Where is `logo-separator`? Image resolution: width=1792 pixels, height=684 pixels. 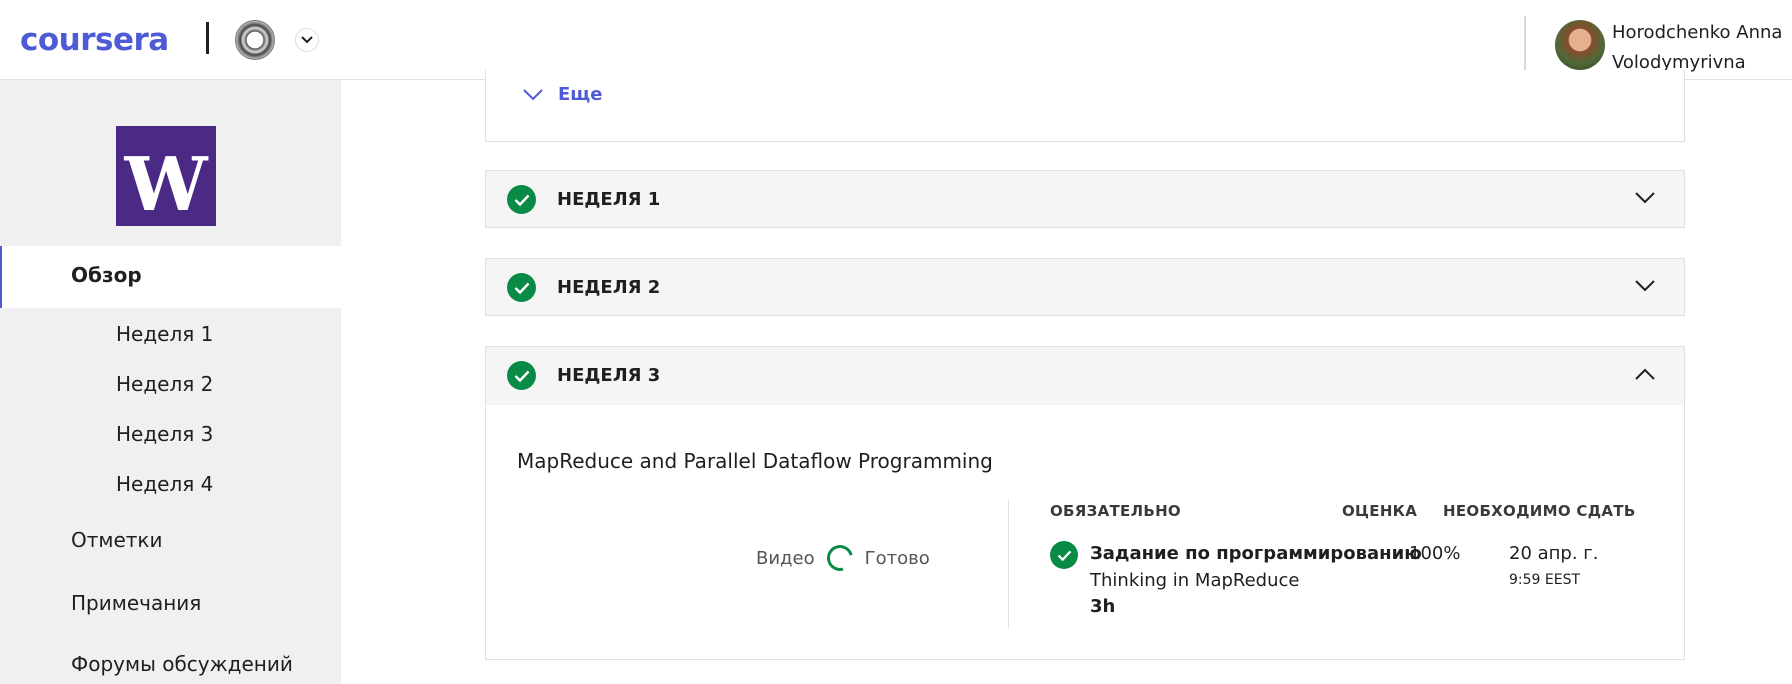
logo-separator is located at coordinates (207, 38).